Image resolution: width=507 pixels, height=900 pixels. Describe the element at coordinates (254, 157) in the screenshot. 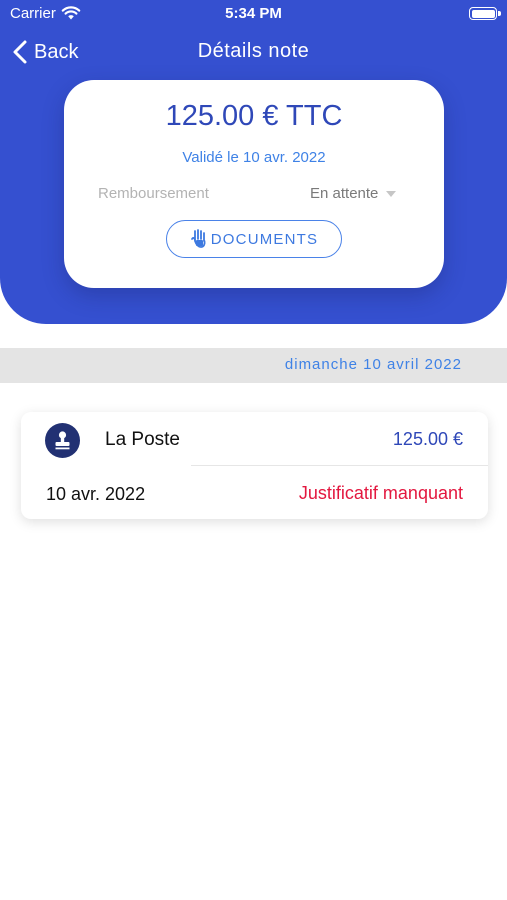

I see `validation-date: Validé le 10 avr. 2022` at that location.